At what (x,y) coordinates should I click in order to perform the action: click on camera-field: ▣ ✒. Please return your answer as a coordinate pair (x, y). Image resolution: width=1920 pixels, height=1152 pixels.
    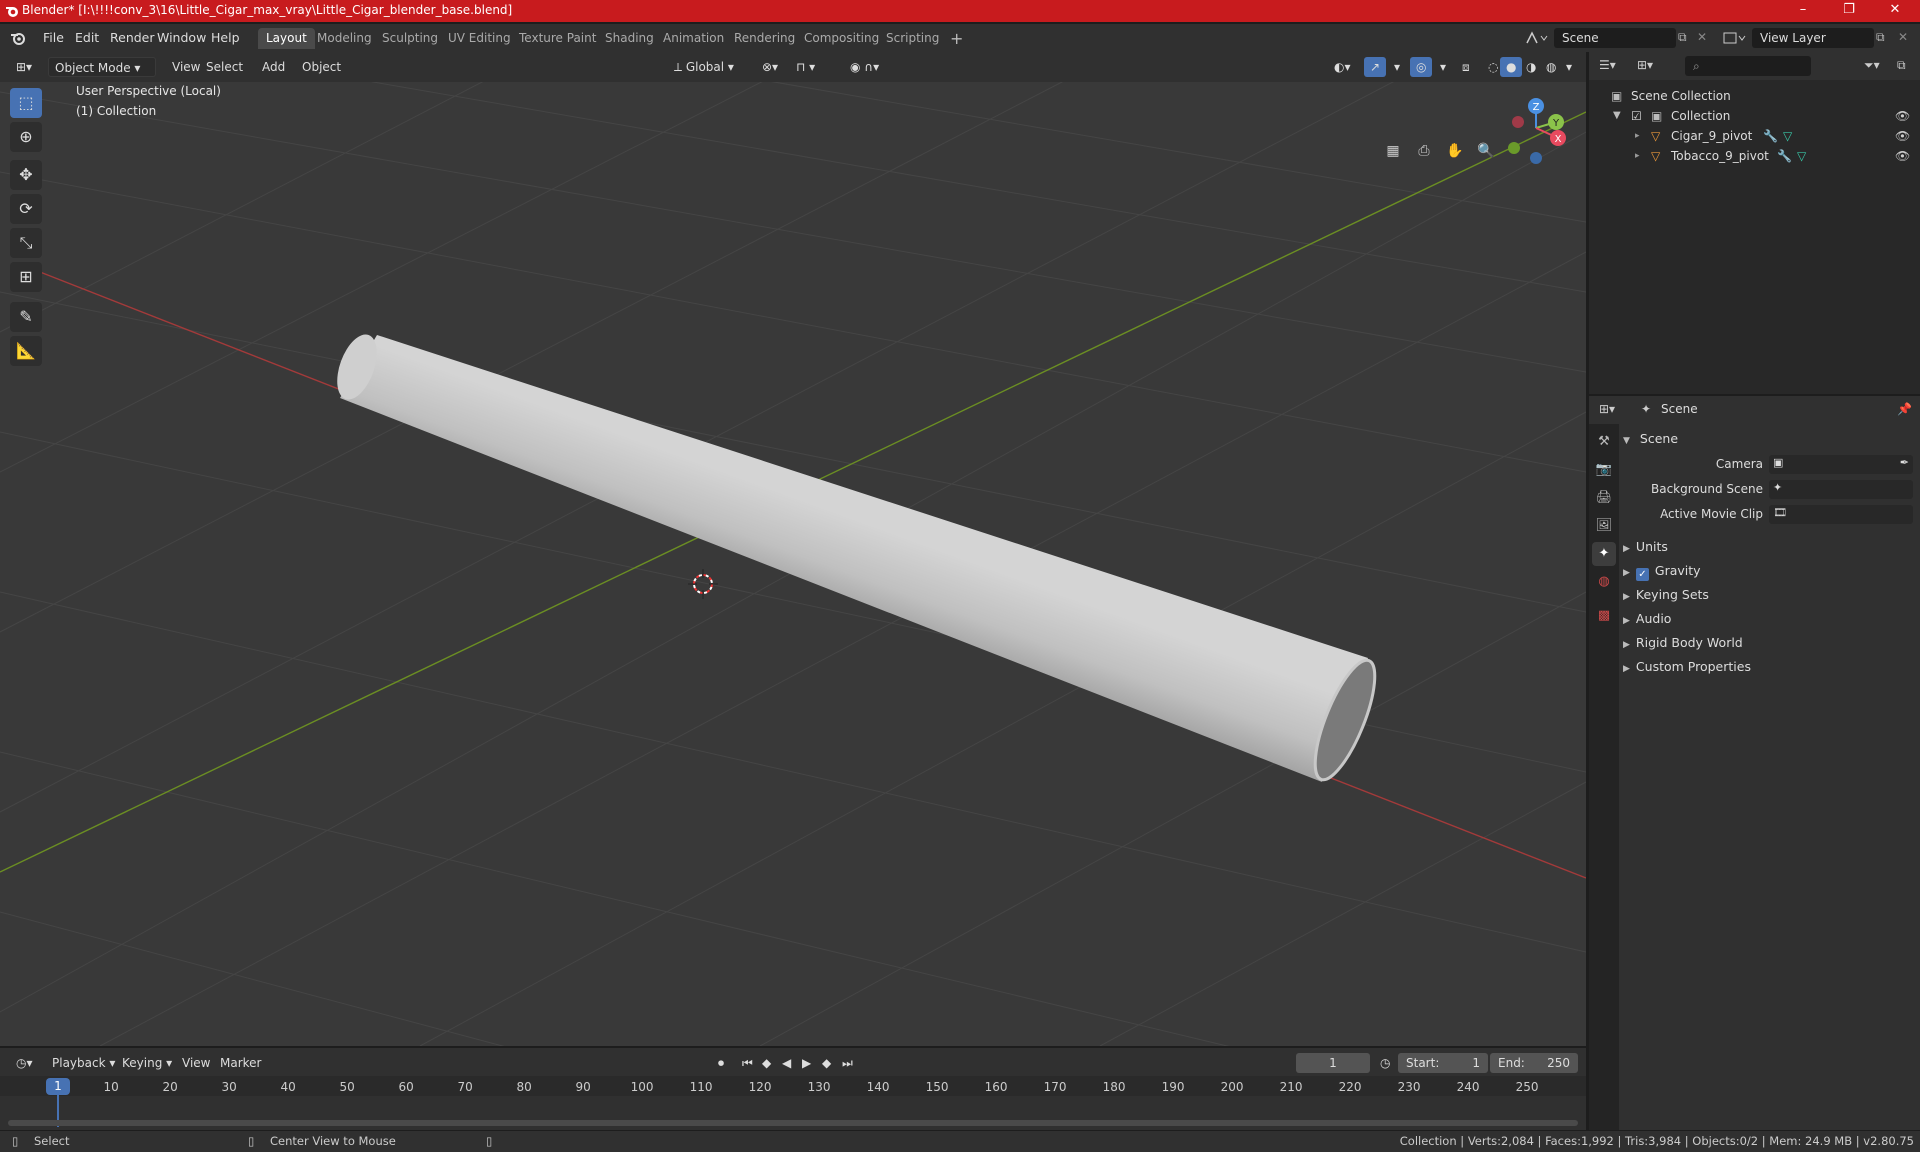
    Looking at the image, I should click on (1841, 464).